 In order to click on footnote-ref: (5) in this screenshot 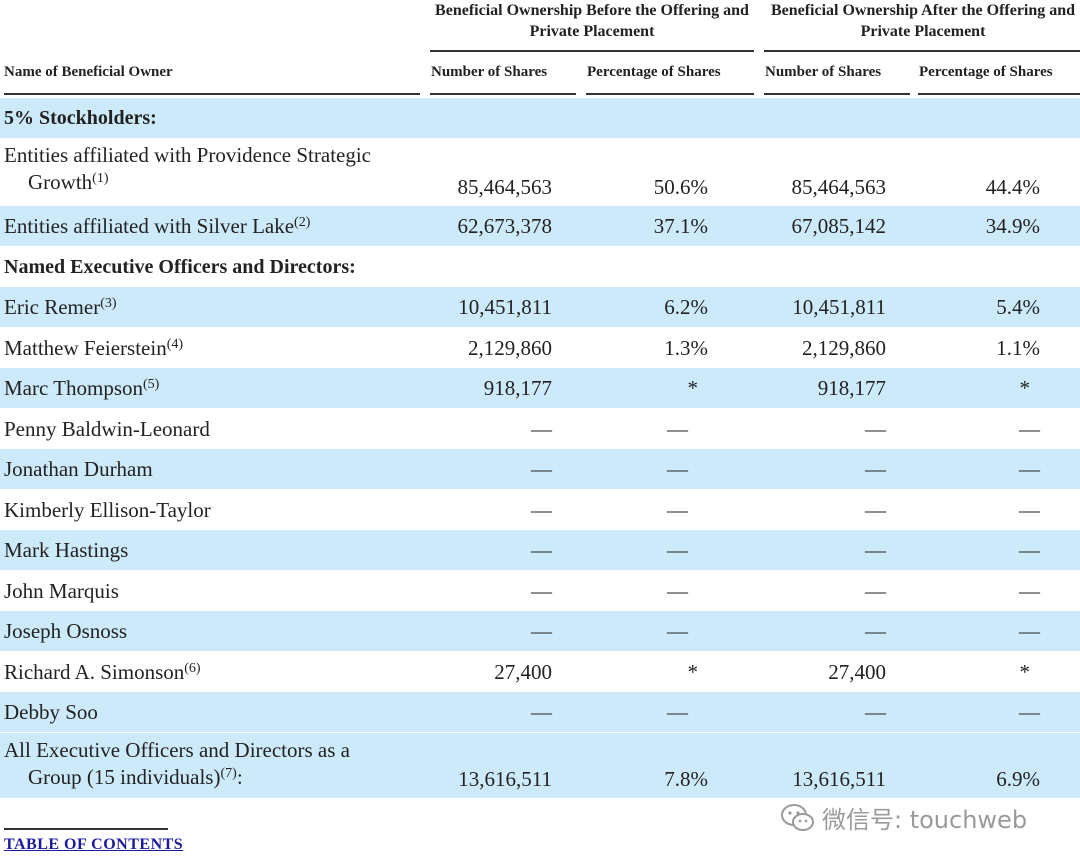, I will do `click(151, 384)`.